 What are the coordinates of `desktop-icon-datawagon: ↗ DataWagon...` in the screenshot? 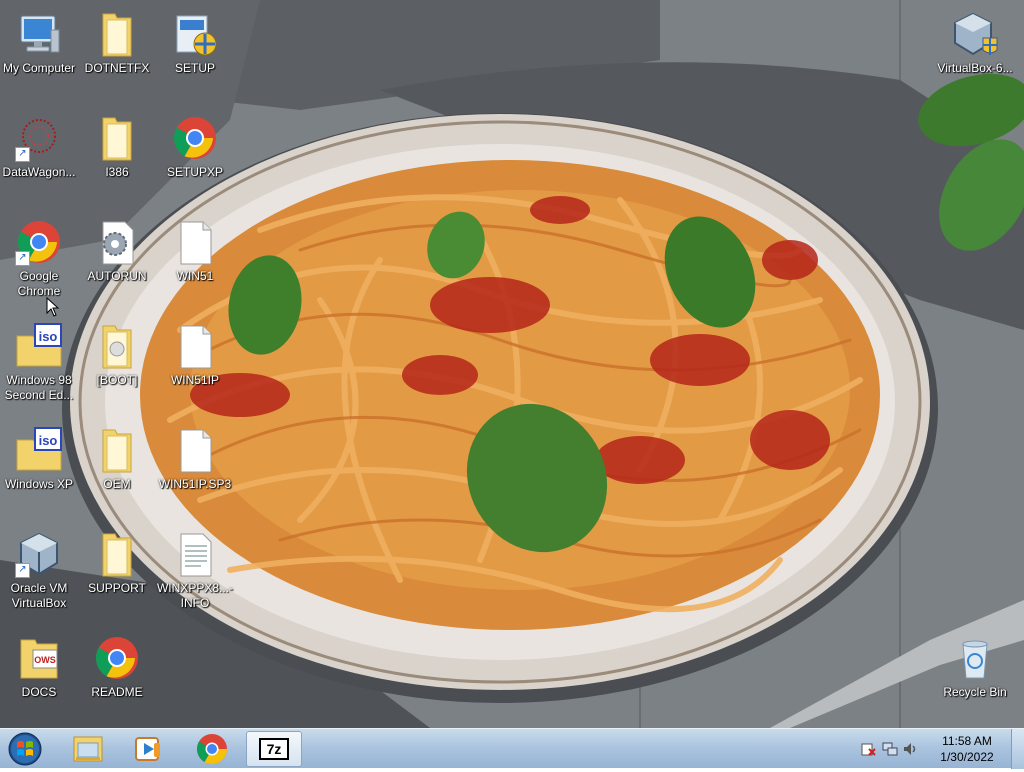 It's located at (39, 156).